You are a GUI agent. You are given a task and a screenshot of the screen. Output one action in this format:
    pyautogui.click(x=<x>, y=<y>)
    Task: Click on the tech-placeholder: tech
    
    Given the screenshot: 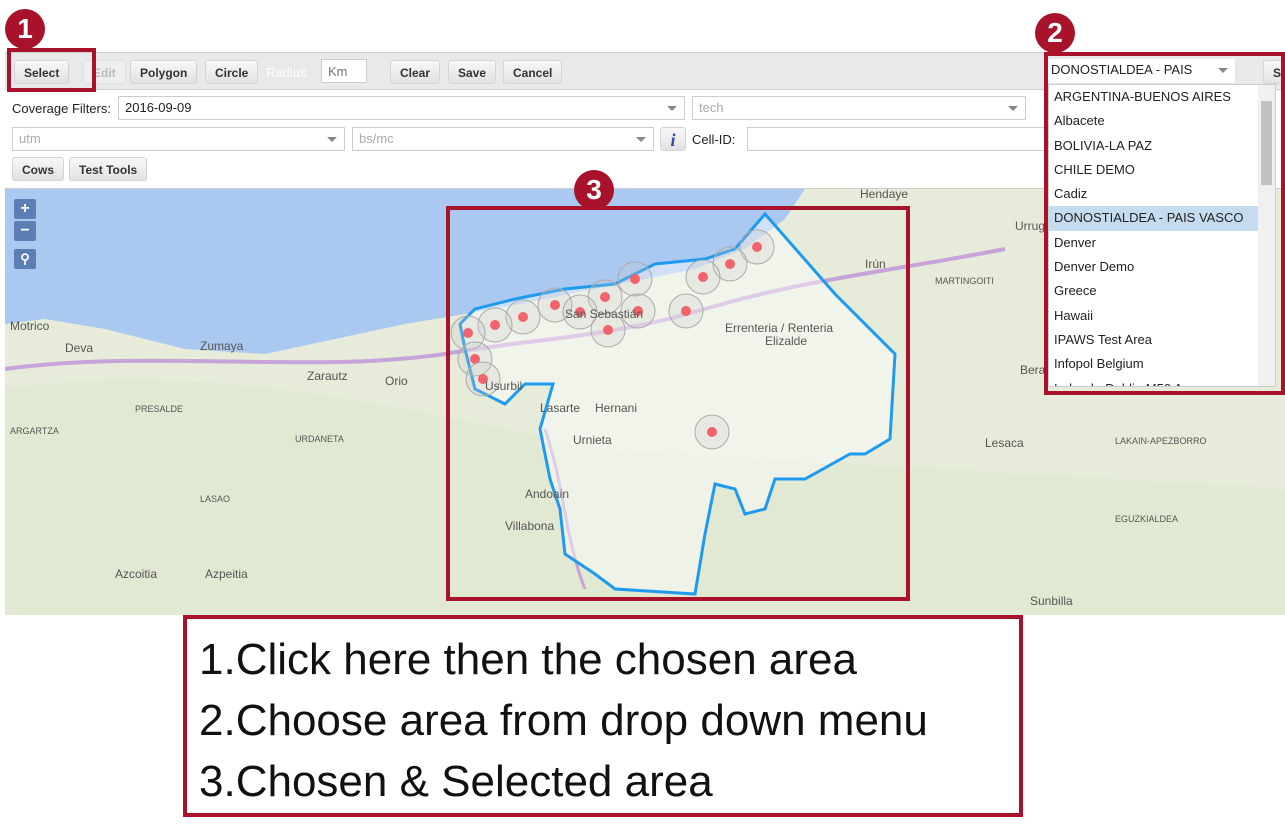 What is the action you would take?
    pyautogui.click(x=711, y=107)
    